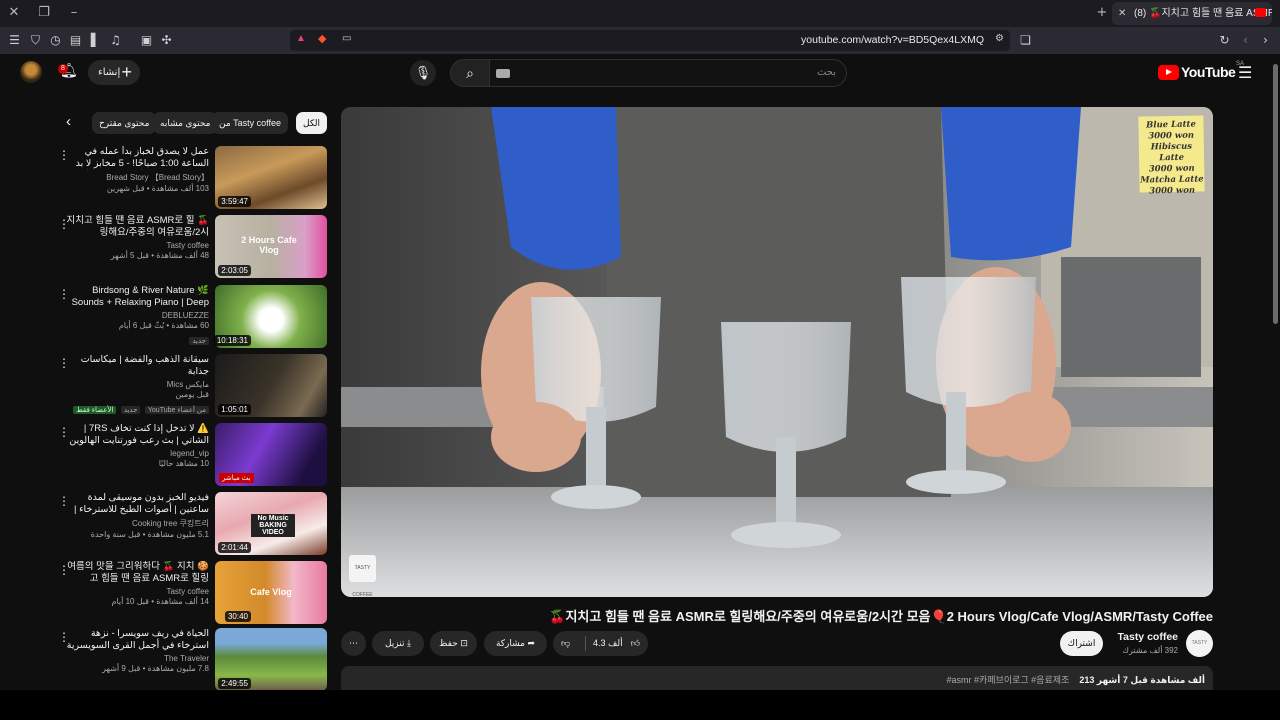 The image size is (1280, 720). Describe the element at coordinates (1275, 372) in the screenshot. I see `page-scrollbar` at that location.